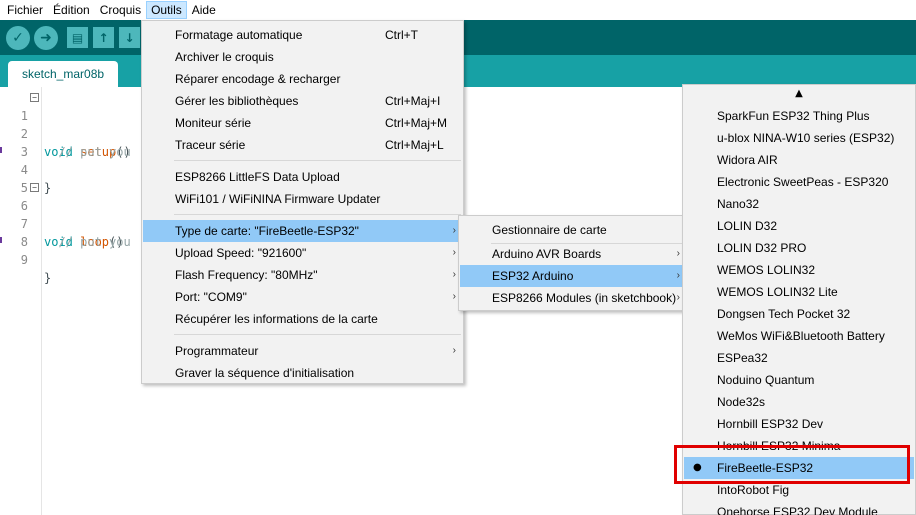  What do you see at coordinates (799, 424) in the screenshot?
I see `board-item: Hornbill ESP32 Dev` at bounding box center [799, 424].